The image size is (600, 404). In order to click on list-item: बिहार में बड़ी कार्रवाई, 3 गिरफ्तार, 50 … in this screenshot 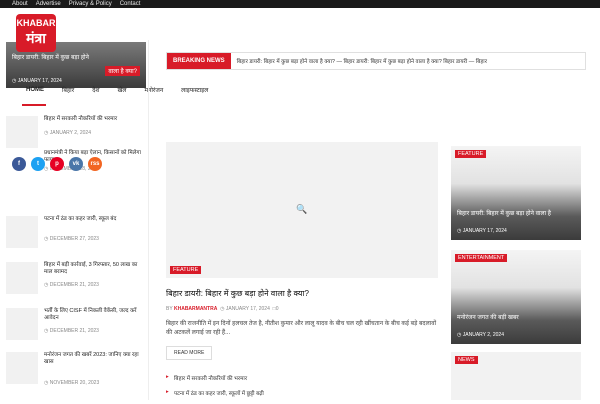, I will do `click(76, 282)`.